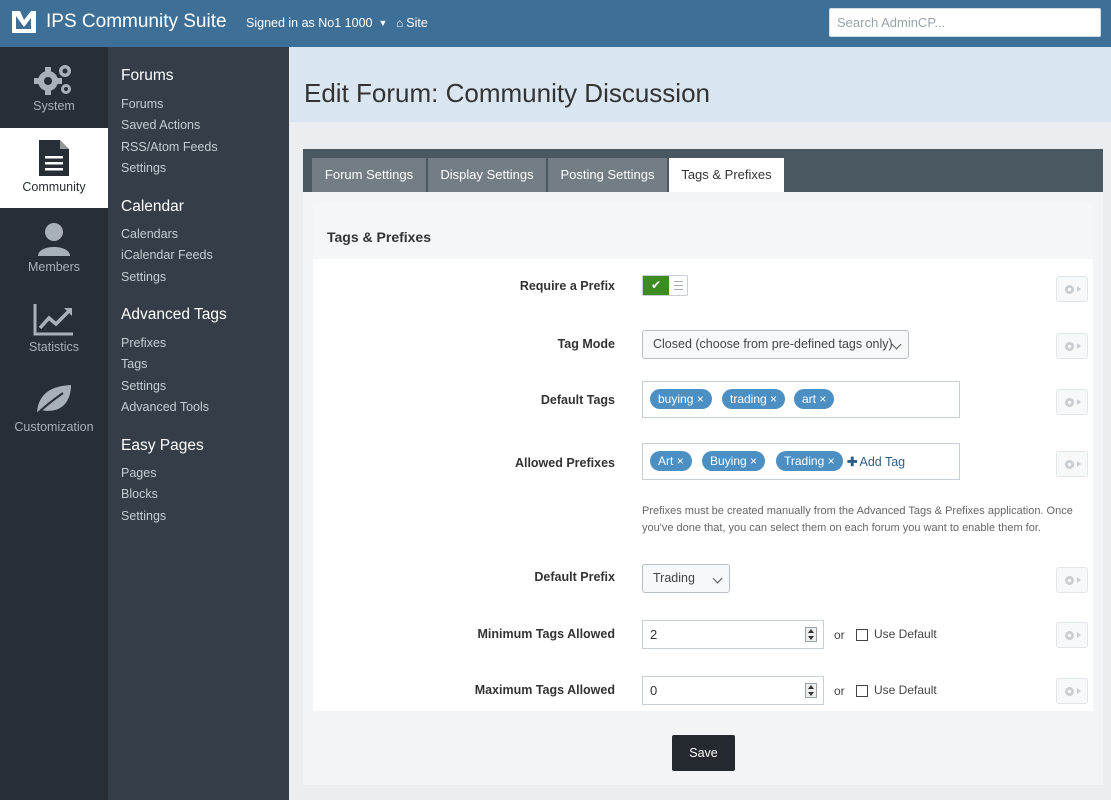 This screenshot has width=1111, height=800. I want to click on document-icon, so click(54, 158).